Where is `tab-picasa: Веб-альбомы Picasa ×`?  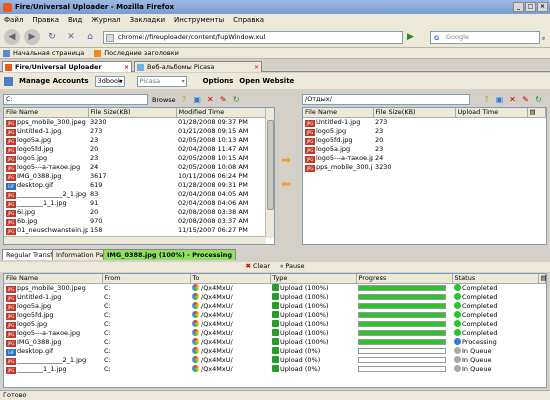 tab-picasa: Веб-альбомы Picasa × is located at coordinates (198, 66).